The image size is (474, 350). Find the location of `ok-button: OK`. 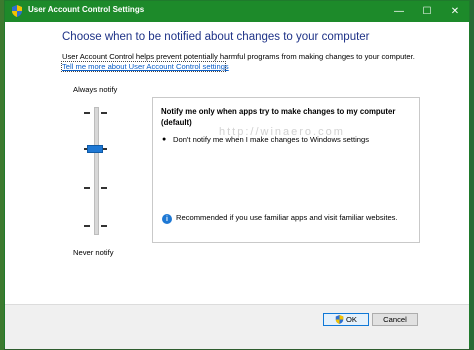

ok-button: OK is located at coordinates (346, 319).